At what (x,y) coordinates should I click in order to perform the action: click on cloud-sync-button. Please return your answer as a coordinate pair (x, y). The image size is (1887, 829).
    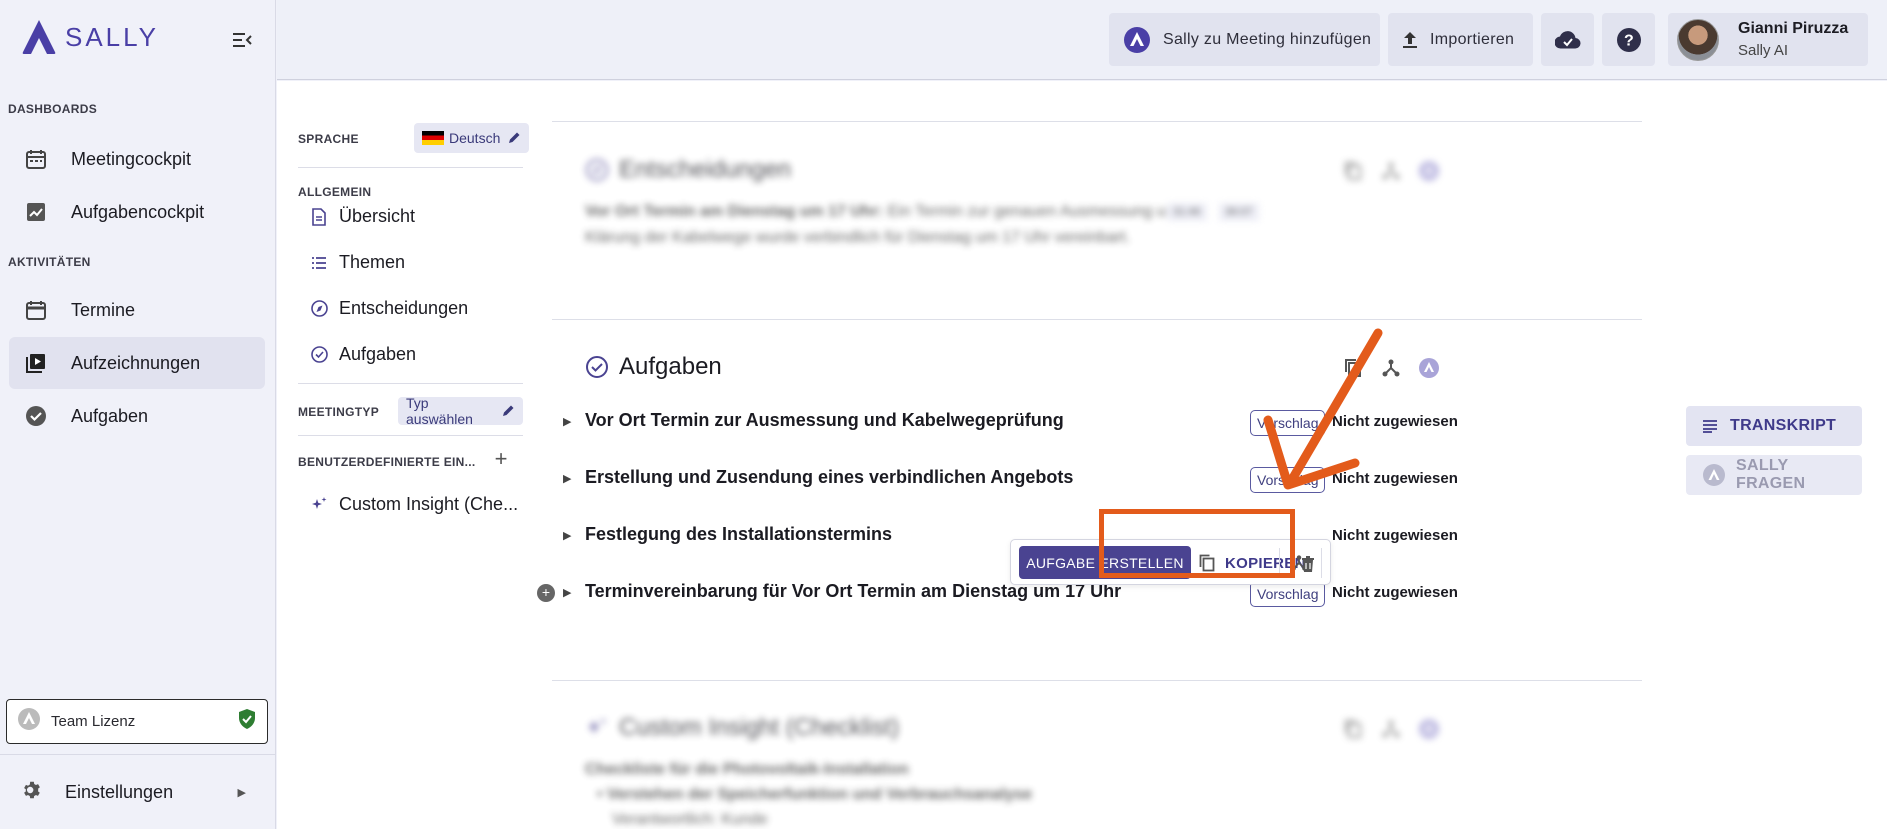
    Looking at the image, I should click on (1567, 39).